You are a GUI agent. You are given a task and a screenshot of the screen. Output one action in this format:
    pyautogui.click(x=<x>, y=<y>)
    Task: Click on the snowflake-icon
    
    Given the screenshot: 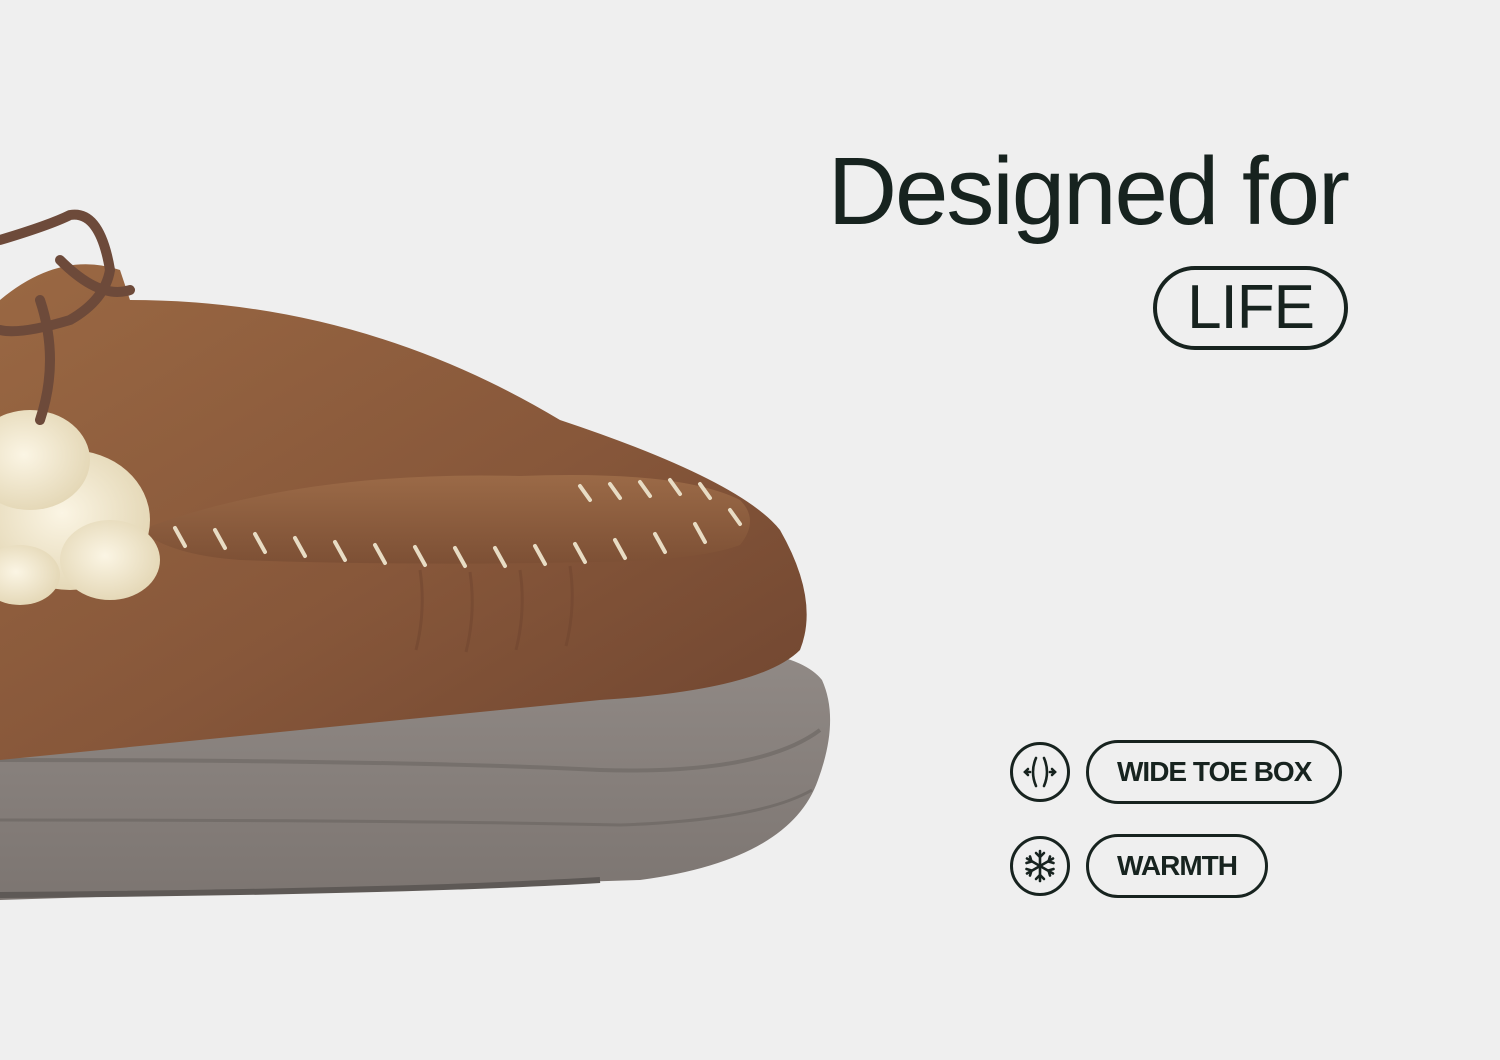 What is the action you would take?
    pyautogui.click(x=1040, y=866)
    